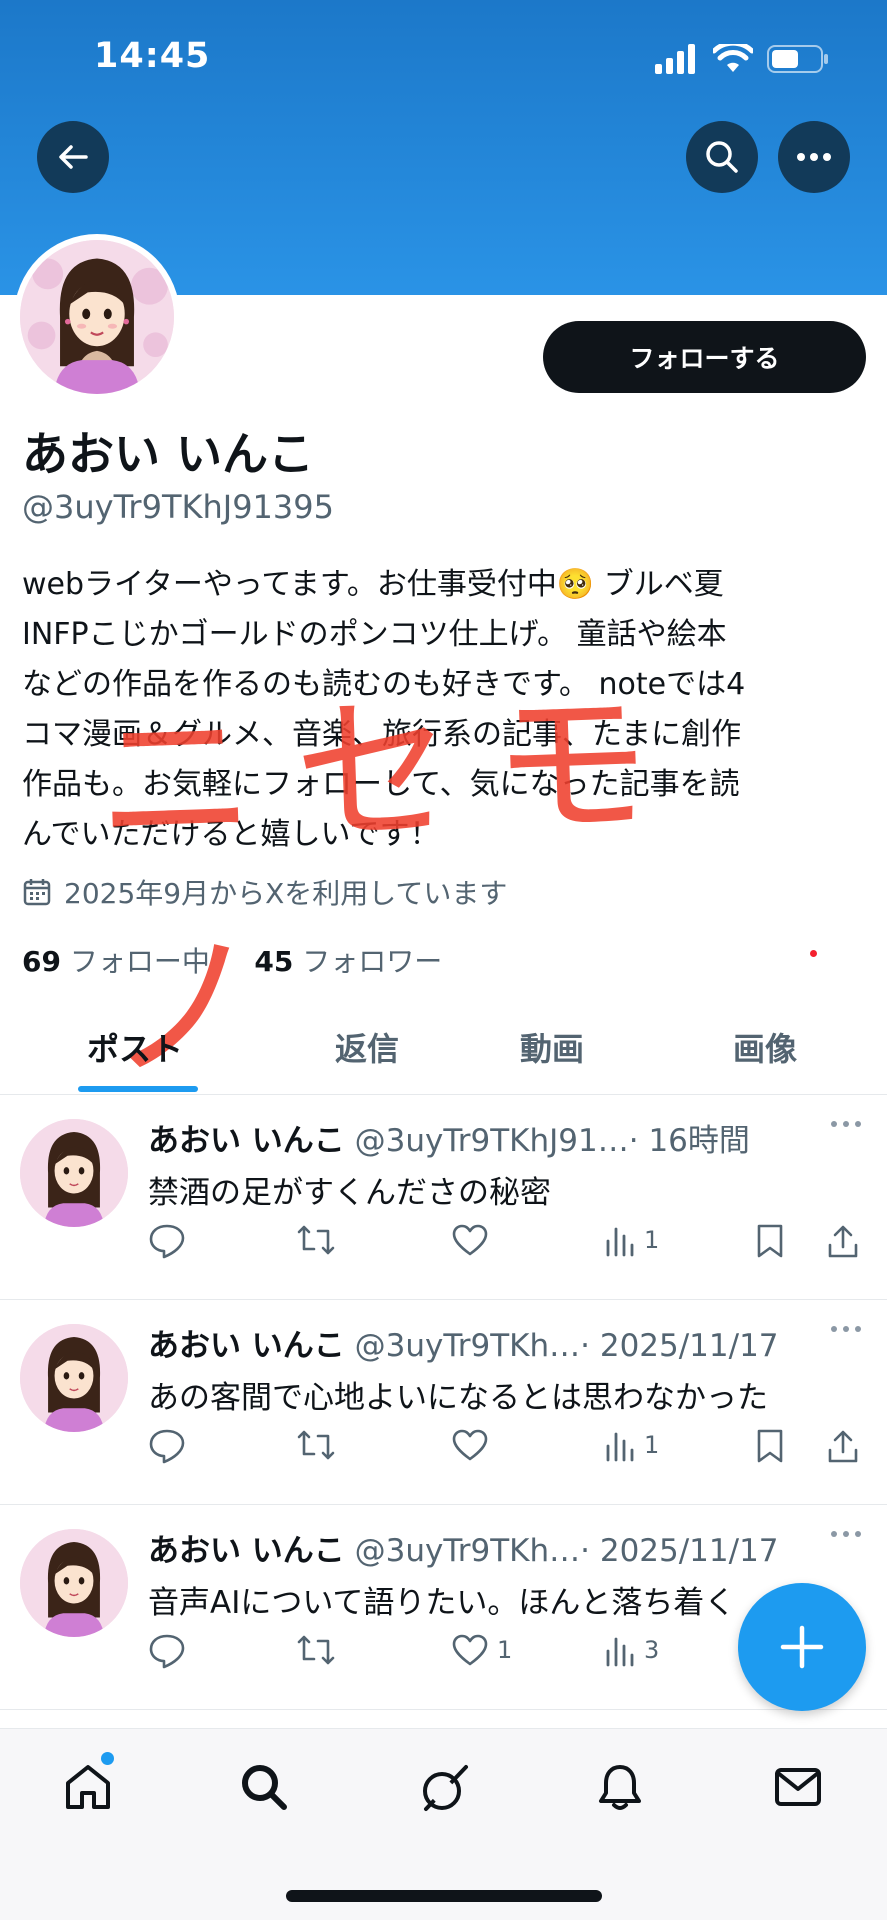 This screenshot has width=887, height=1920. Describe the element at coordinates (797, 59) in the screenshot. I see `battery-icon` at that location.